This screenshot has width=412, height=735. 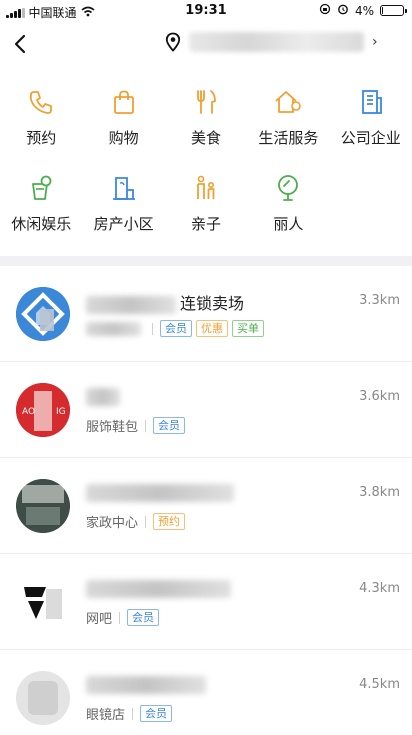 What do you see at coordinates (205, 224) in the screenshot?
I see `category-label: 亲子` at bounding box center [205, 224].